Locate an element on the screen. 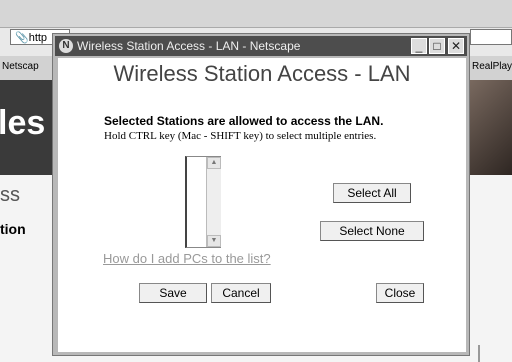  minimize-icon: _ is located at coordinates (419, 46).